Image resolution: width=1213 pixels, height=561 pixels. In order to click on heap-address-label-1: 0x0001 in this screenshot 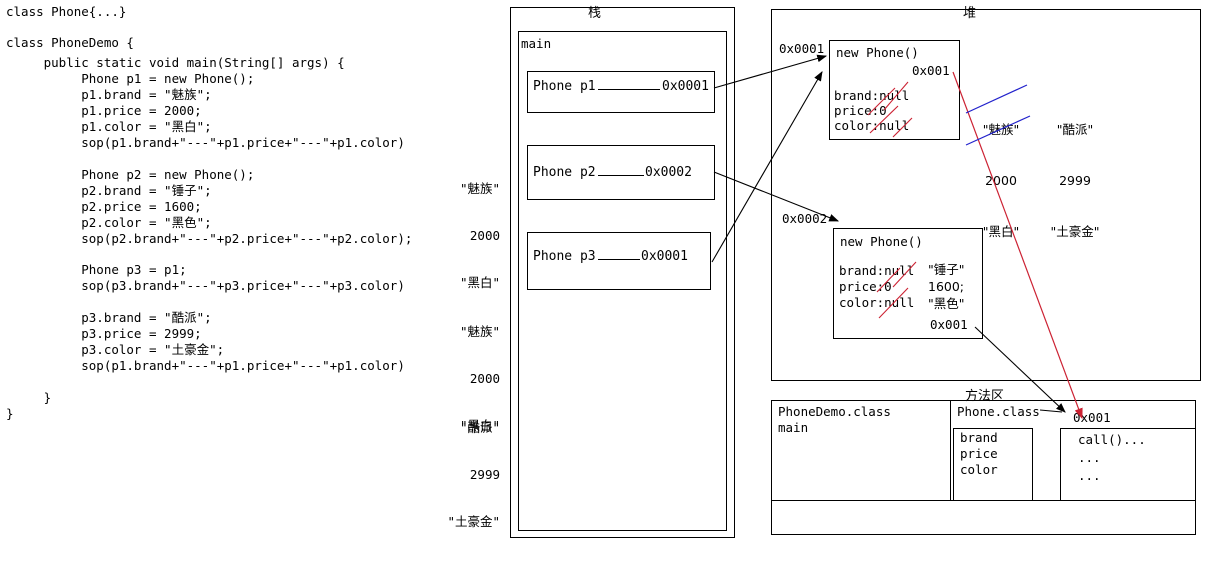, I will do `click(802, 48)`.